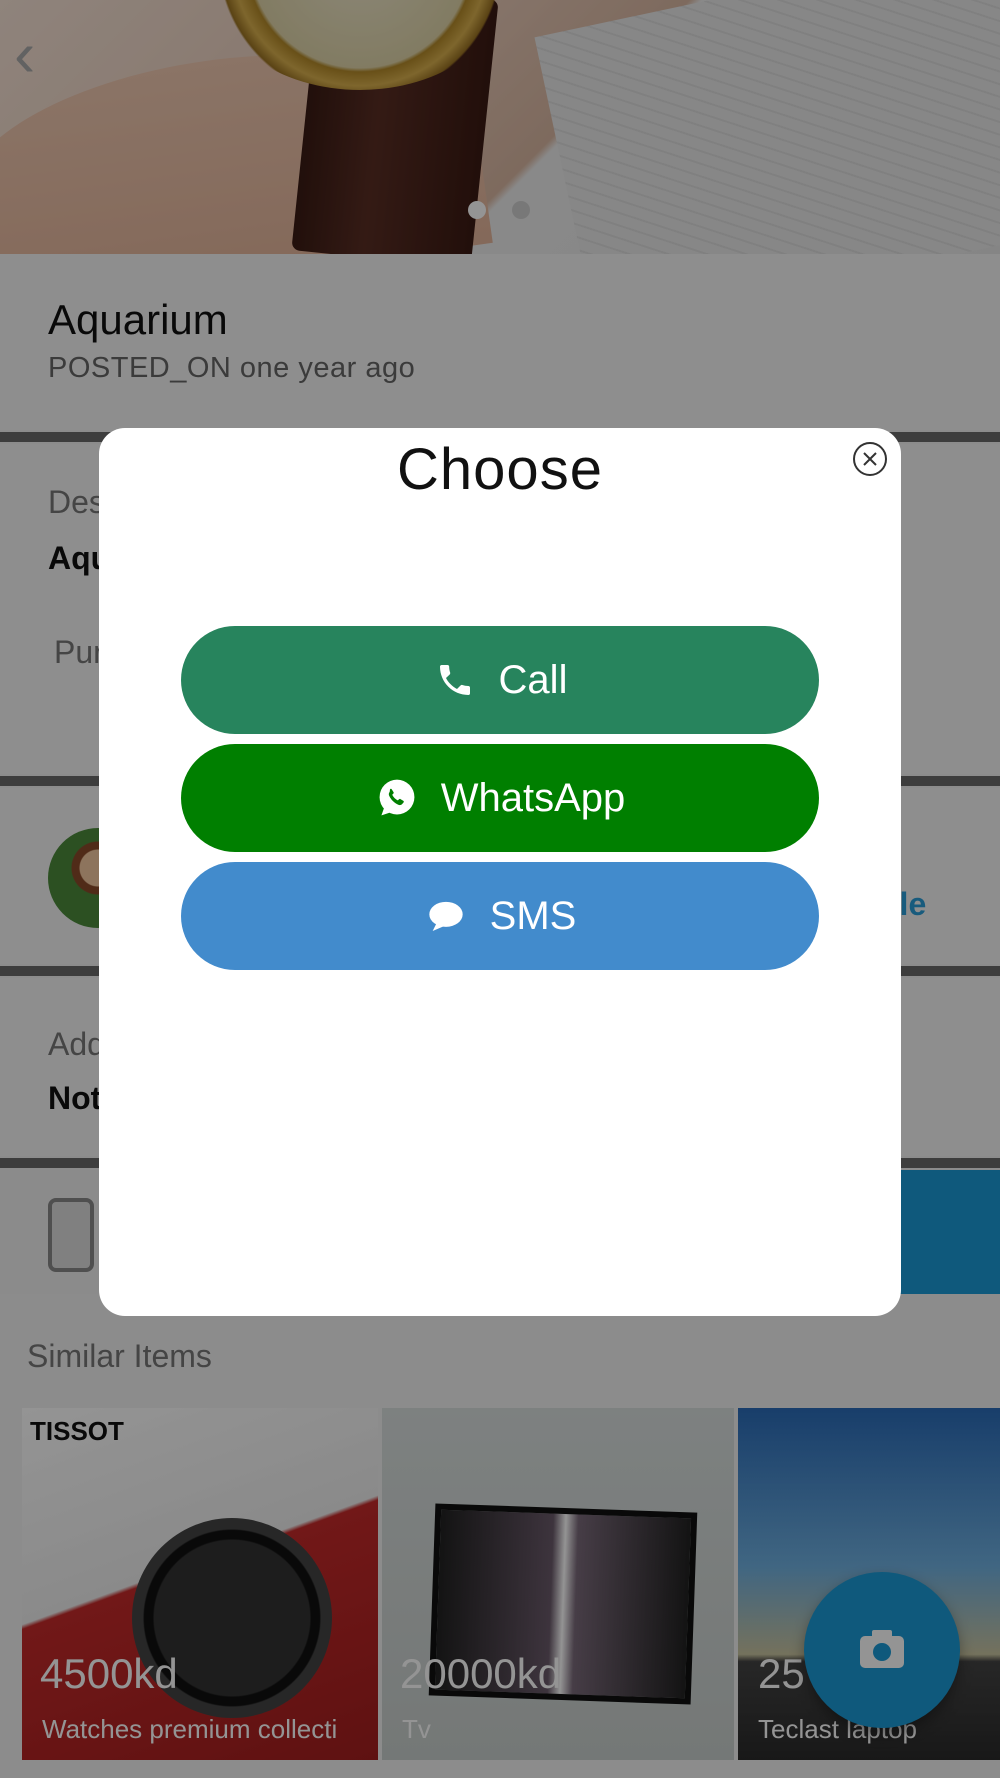 This screenshot has height=1778, width=1000. Describe the element at coordinates (500, 469) in the screenshot. I see `dialog-title: Choose` at that location.